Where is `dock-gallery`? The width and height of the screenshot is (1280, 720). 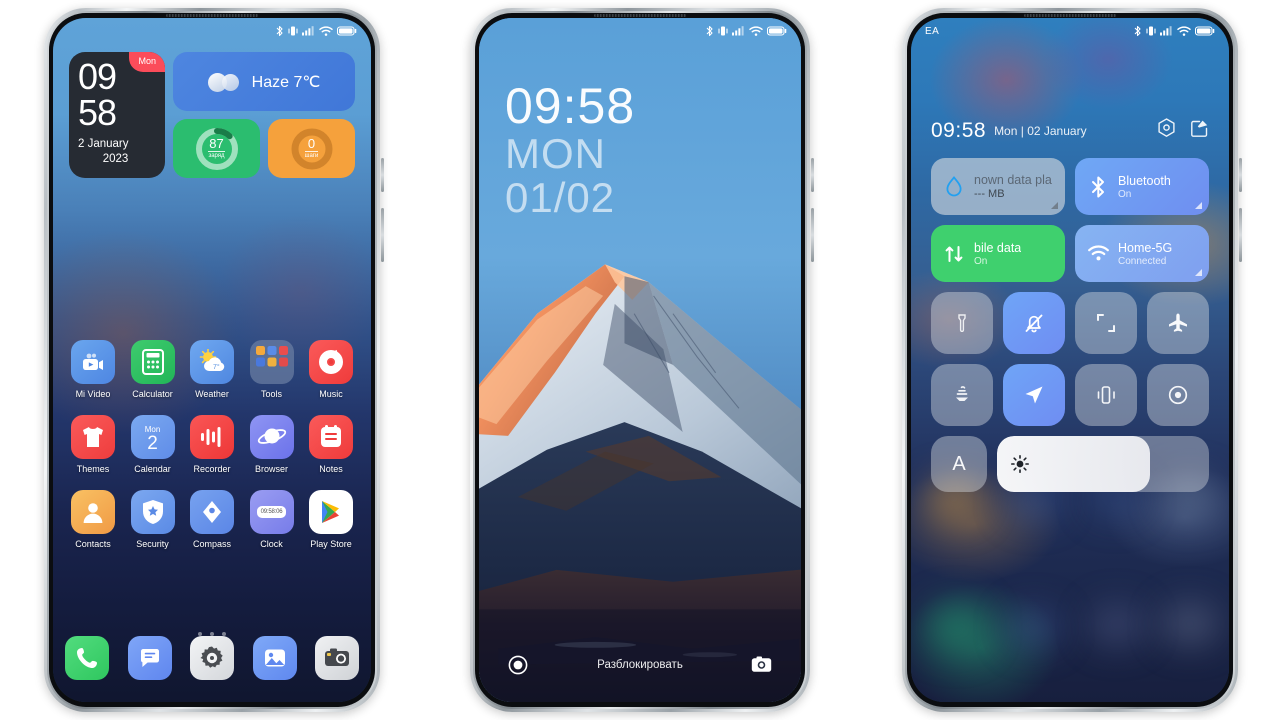 dock-gallery is located at coordinates (274, 658).